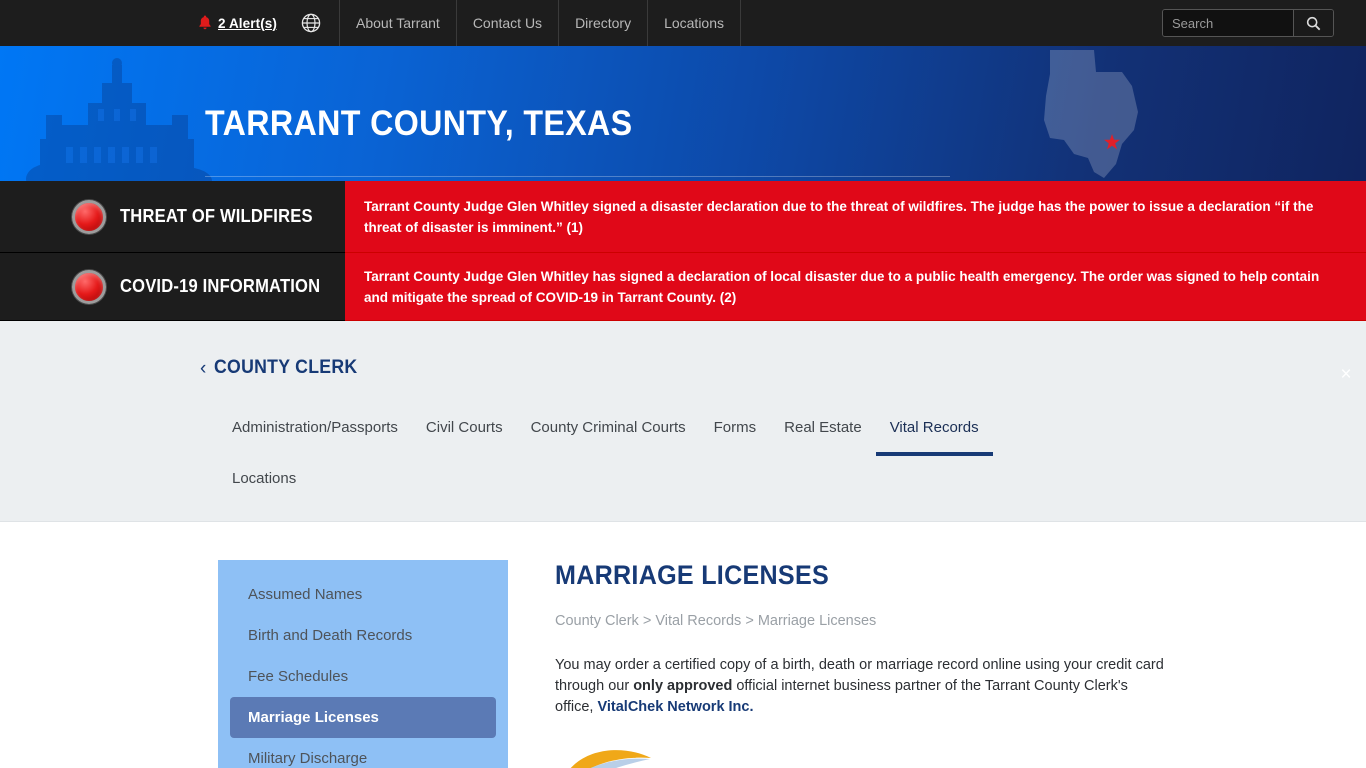  What do you see at coordinates (792, 490) in the screenshot?
I see `department-tabs-row2: Locations` at bounding box center [792, 490].